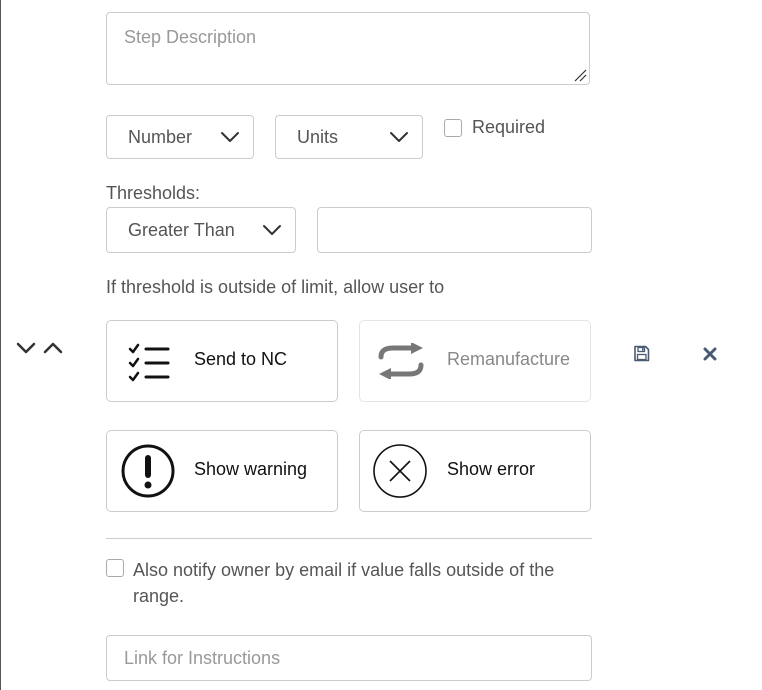 Image resolution: width=762 pixels, height=690 pixels. Describe the element at coordinates (190, 37) in the screenshot. I see `step-description-placeholder: Step Description` at that location.